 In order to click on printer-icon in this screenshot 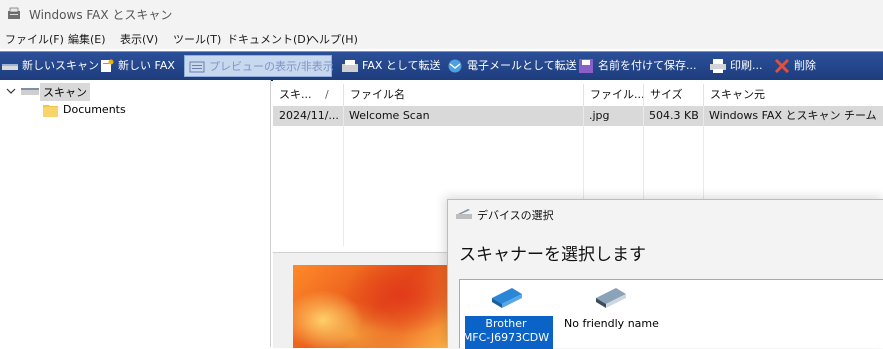, I will do `click(718, 66)`.